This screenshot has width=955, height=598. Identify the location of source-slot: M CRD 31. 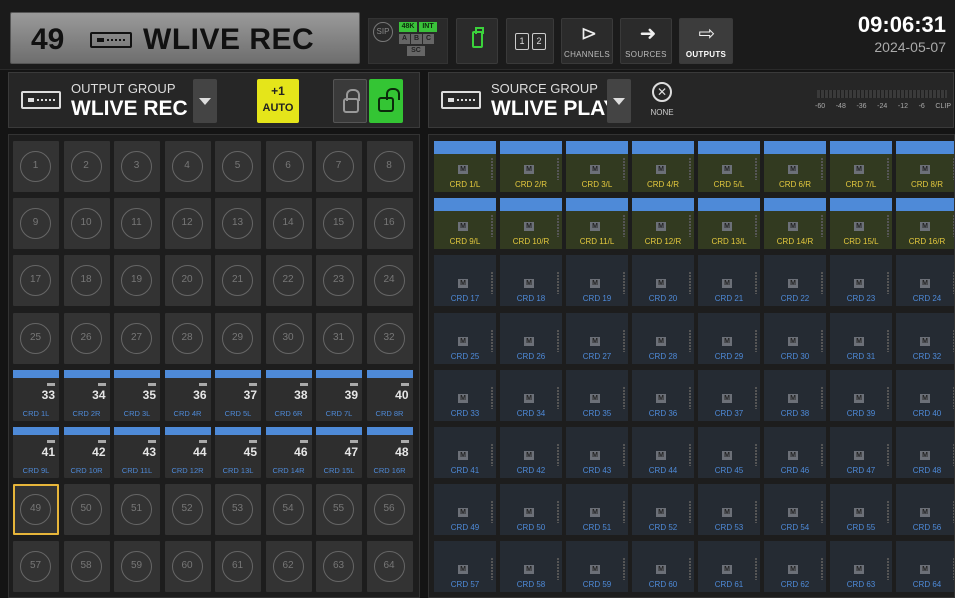
(861, 338).